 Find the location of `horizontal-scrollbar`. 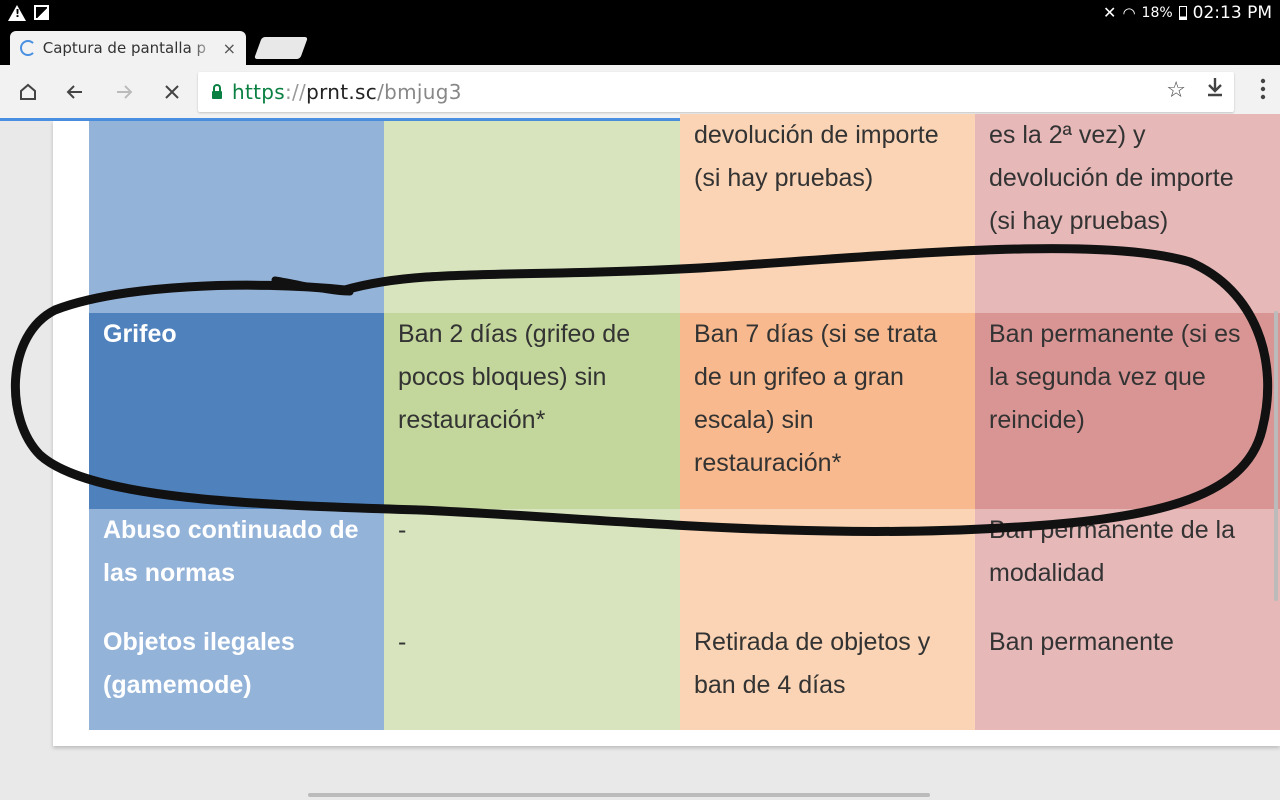

horizontal-scrollbar is located at coordinates (619, 795).